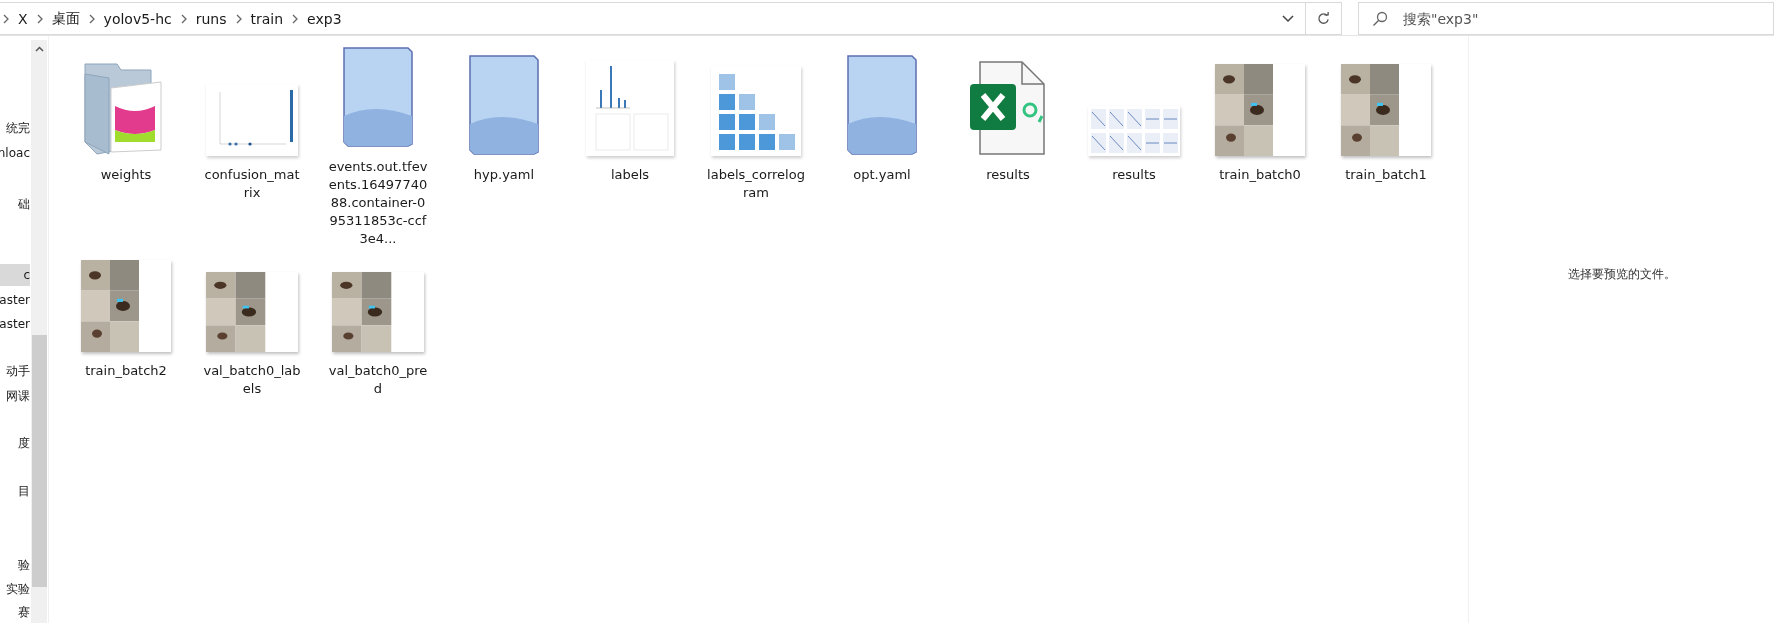 This screenshot has height=623, width=1774. Describe the element at coordinates (1380, 19) in the screenshot. I see `search-icon` at that location.